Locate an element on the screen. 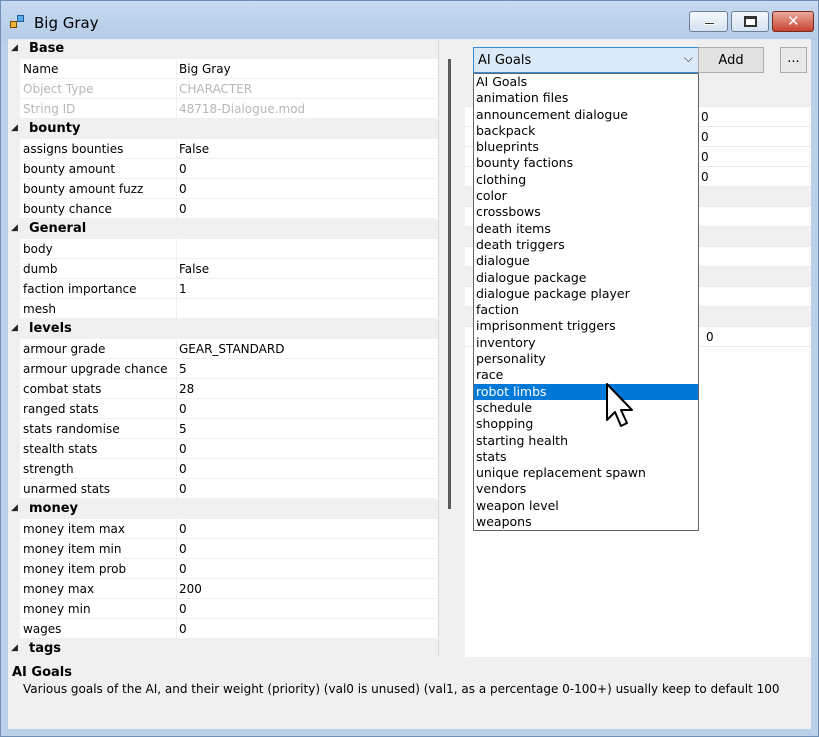 The width and height of the screenshot is (819, 737). dropdown-item: dialogue package player is located at coordinates (586, 294).